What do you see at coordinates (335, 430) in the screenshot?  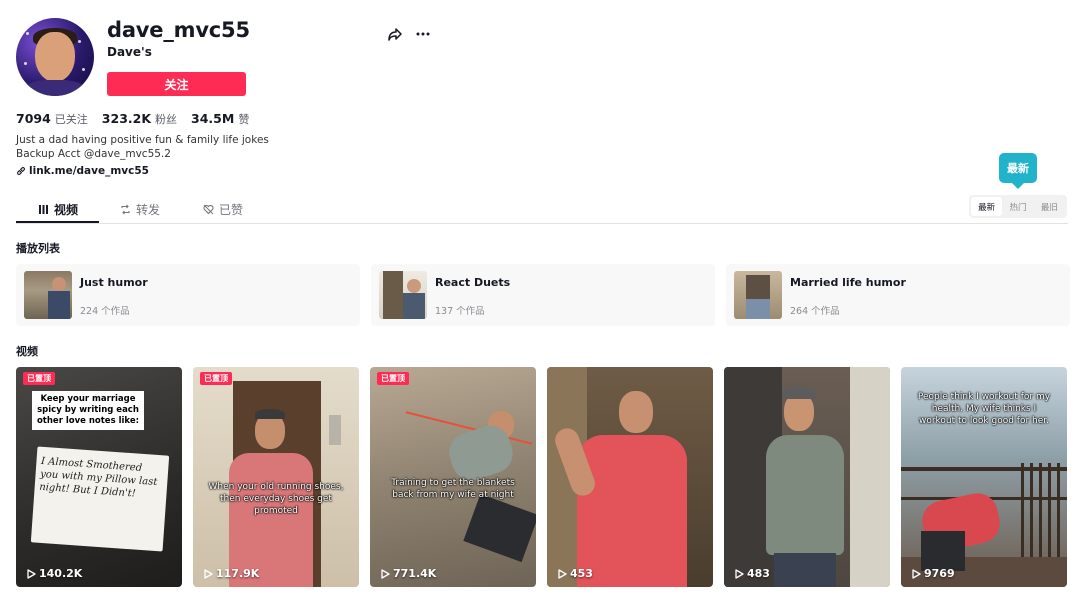 I see `keypad` at bounding box center [335, 430].